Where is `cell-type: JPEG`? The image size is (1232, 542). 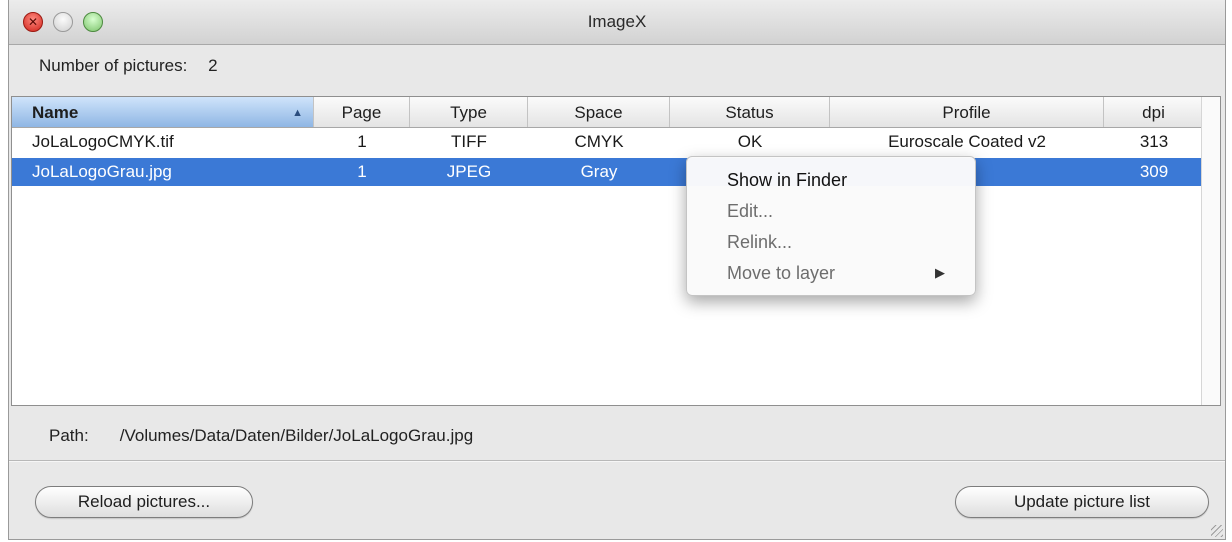 cell-type: JPEG is located at coordinates (469, 171).